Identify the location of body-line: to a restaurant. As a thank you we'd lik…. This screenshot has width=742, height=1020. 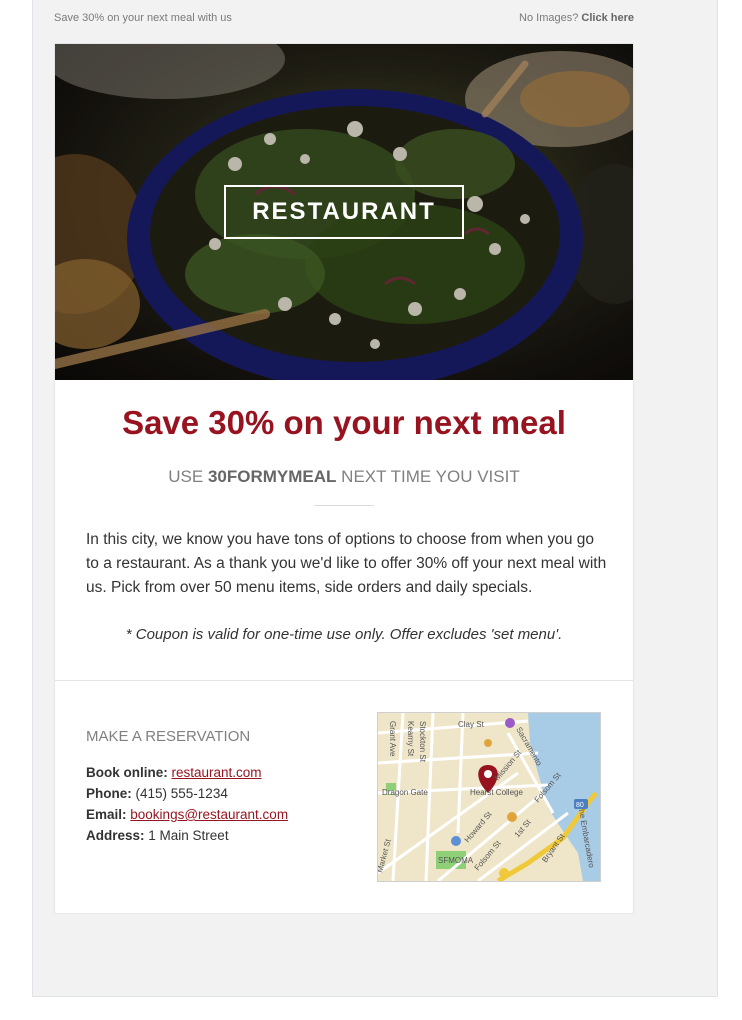
(346, 563).